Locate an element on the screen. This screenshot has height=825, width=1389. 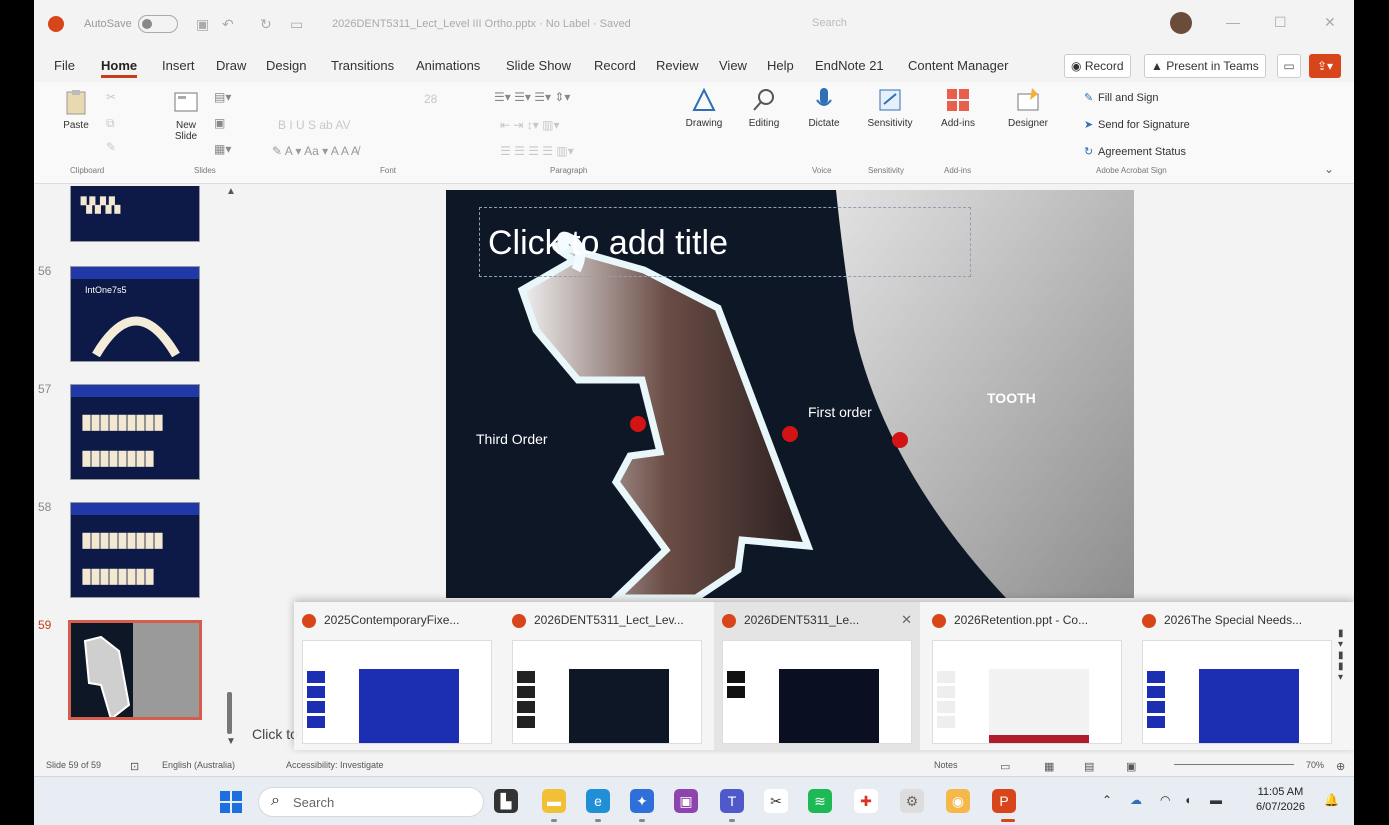
window-preview: 2026DENT5311_Le... ✕ is located at coordinates (817, 676).